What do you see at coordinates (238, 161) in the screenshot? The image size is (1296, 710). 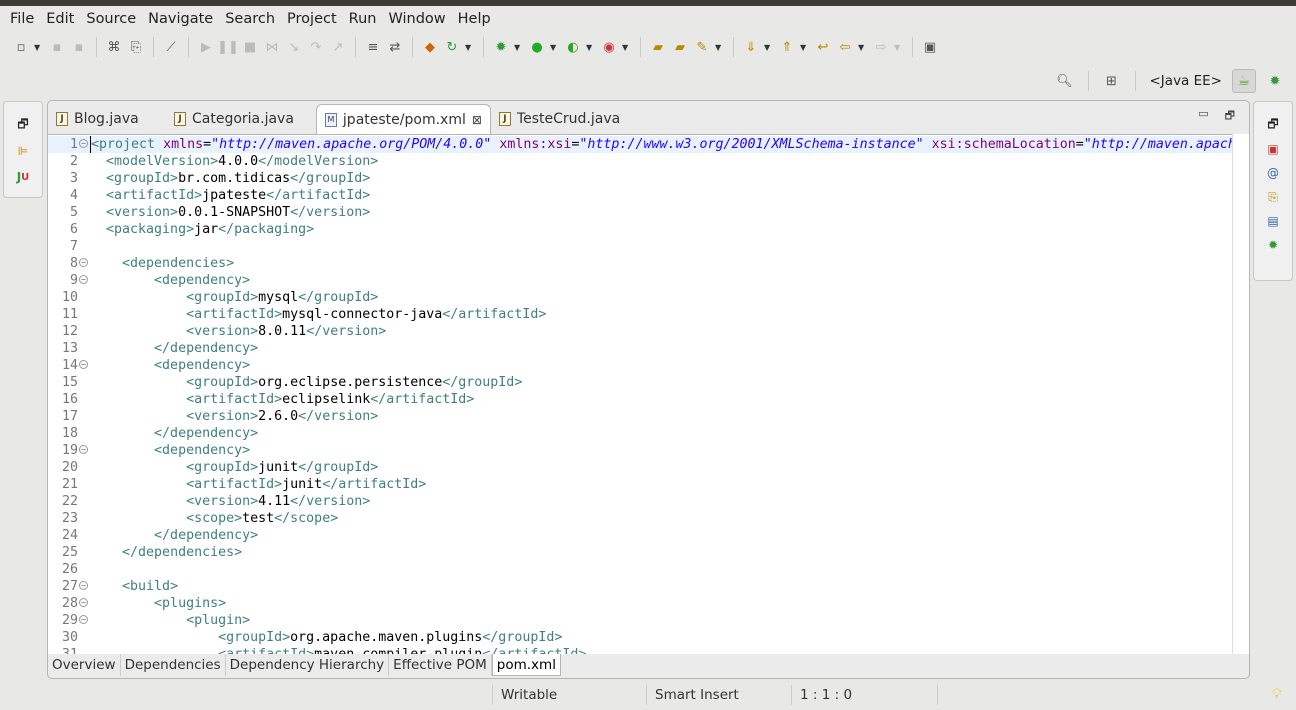 I see `code-token: 4.0.0` at bounding box center [238, 161].